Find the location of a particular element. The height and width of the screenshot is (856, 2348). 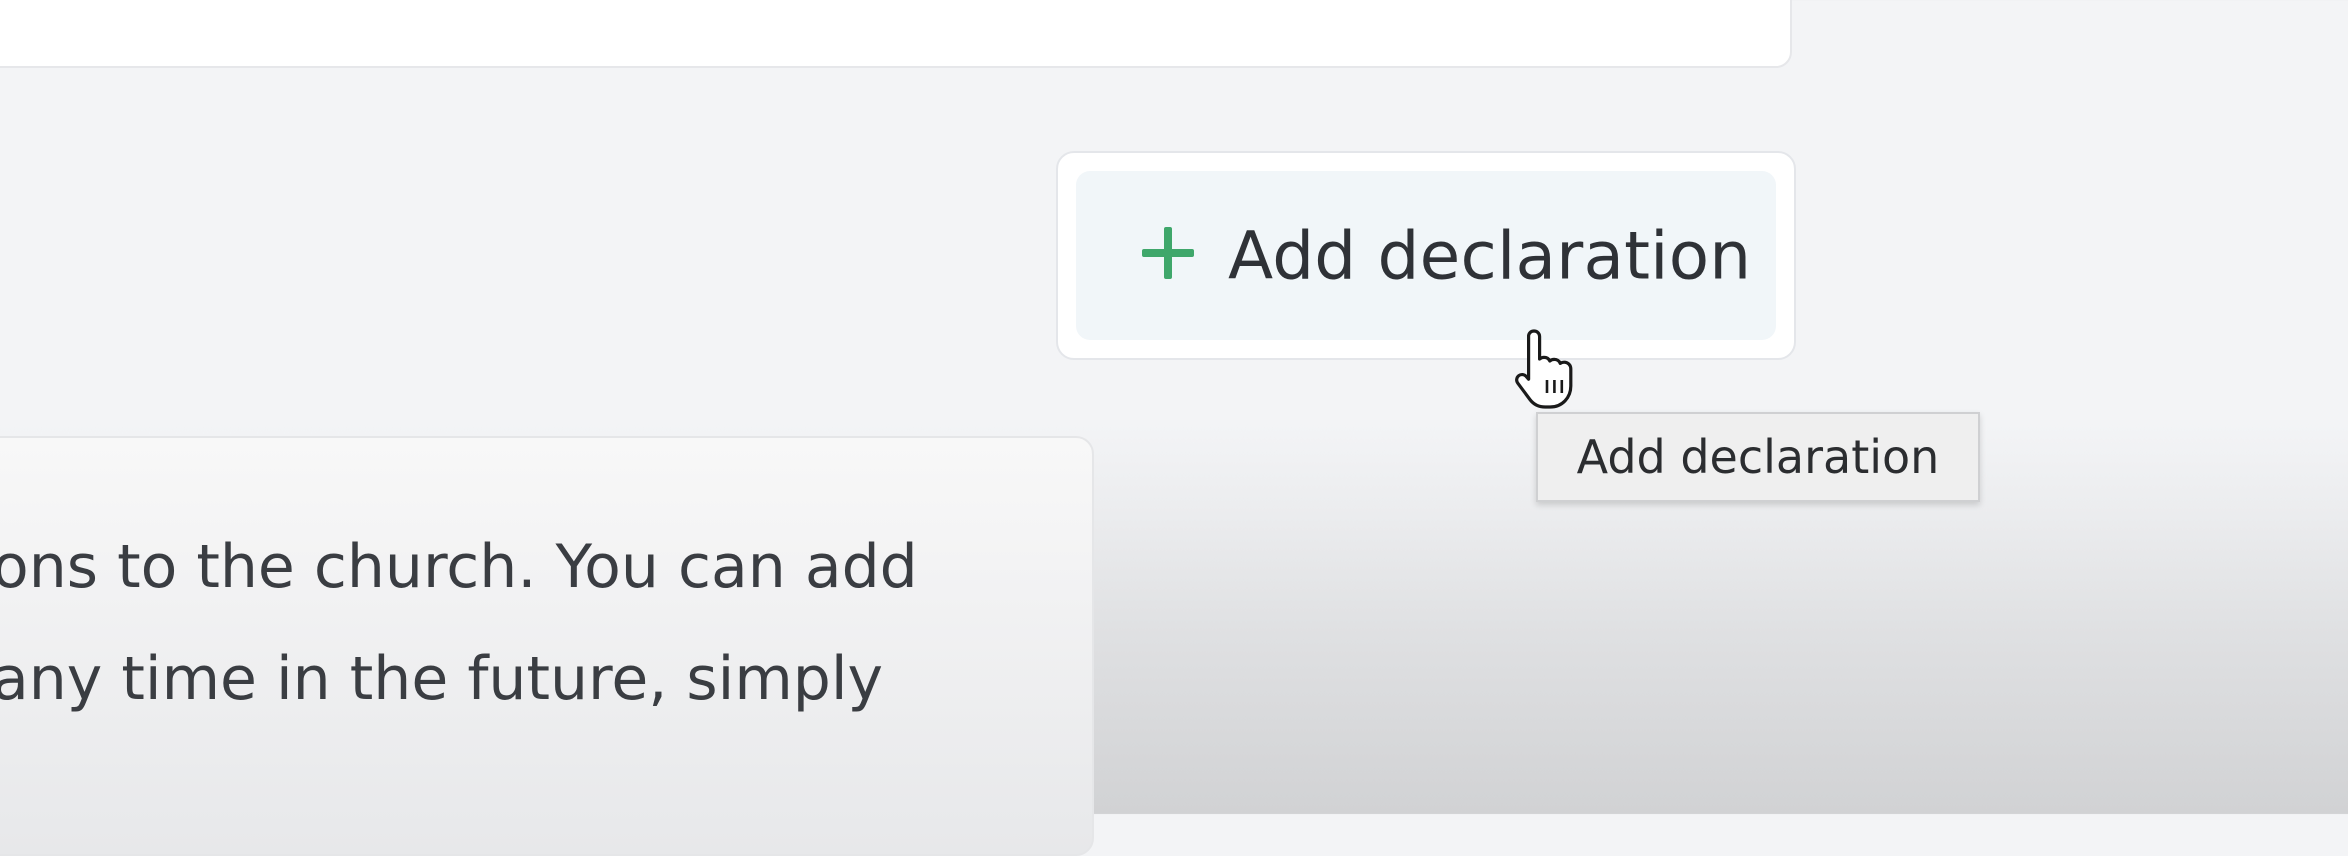

description-line: any time in the future, simply is located at coordinates (442, 679).